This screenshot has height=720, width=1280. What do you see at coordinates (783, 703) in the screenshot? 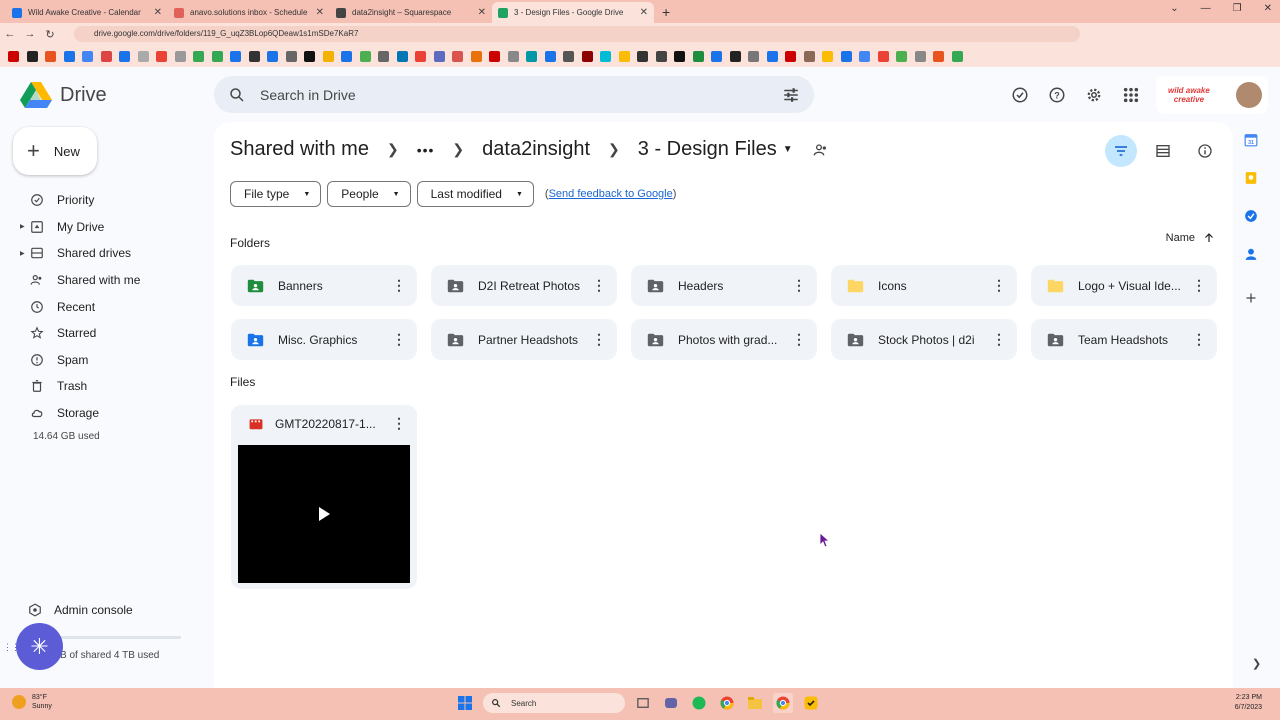
I see `chrome-active-icon` at bounding box center [783, 703].